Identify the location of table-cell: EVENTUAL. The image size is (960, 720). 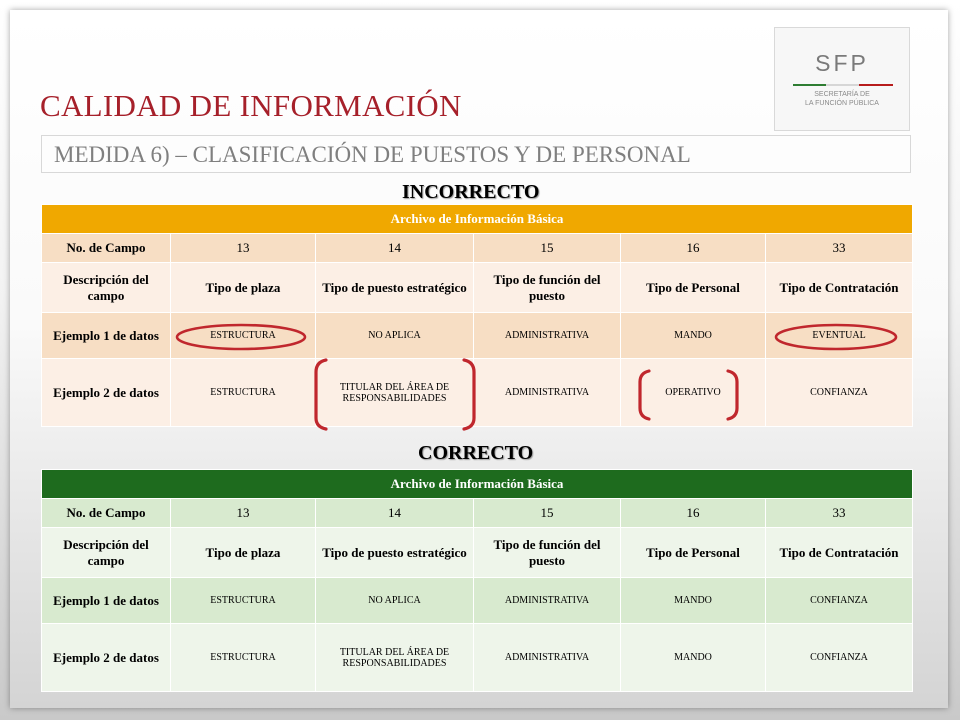
(839, 335).